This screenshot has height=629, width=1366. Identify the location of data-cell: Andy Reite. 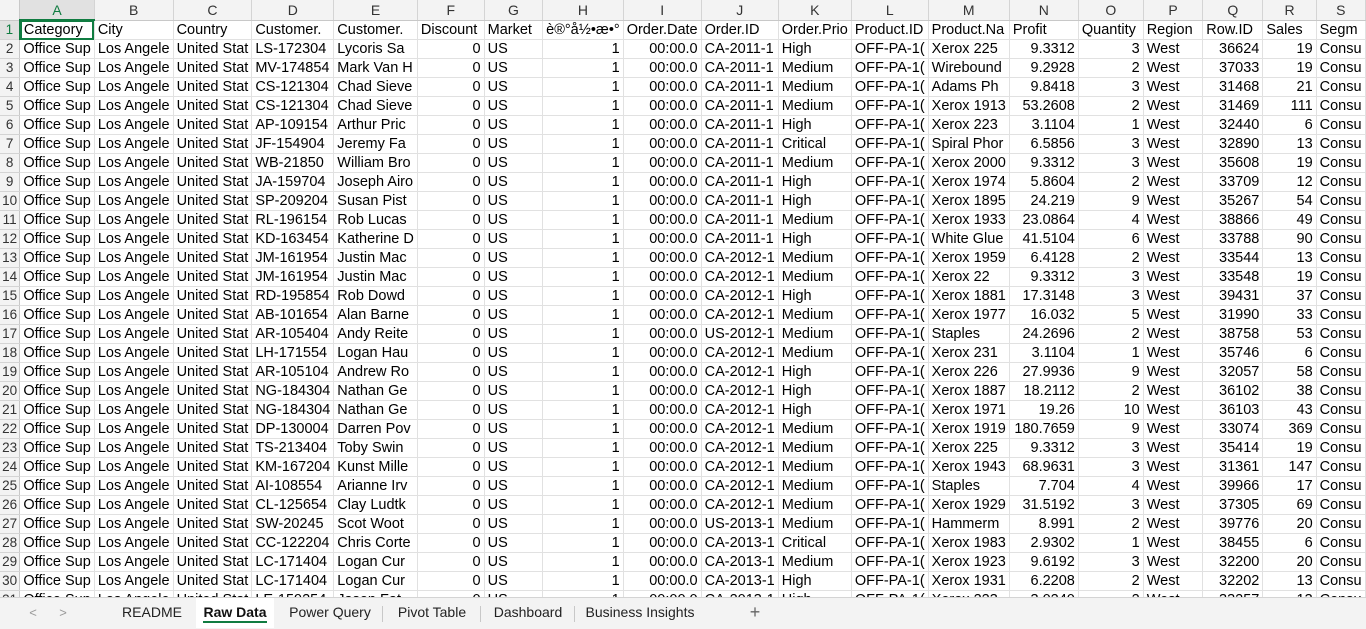
(375, 334).